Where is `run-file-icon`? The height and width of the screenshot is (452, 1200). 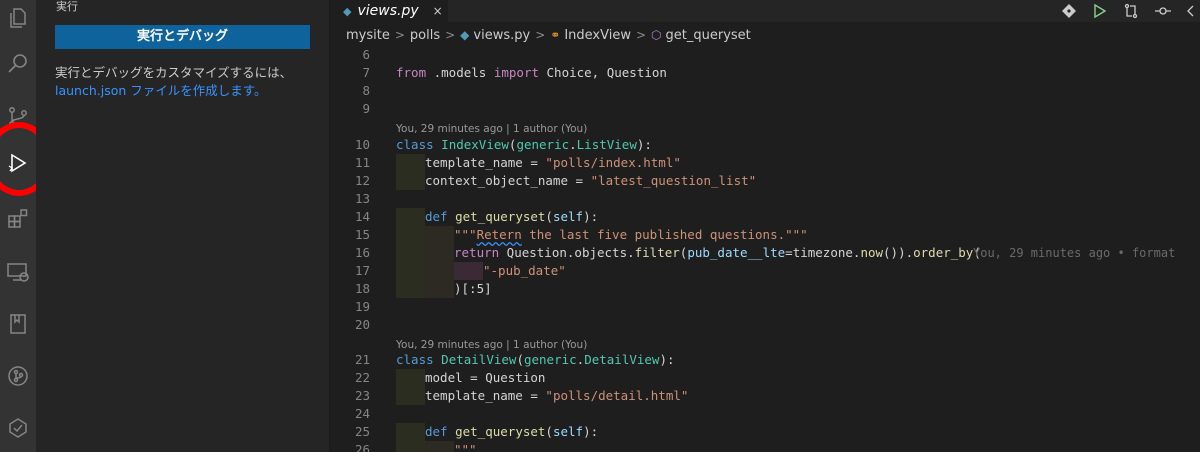
run-file-icon is located at coordinates (1099, 11).